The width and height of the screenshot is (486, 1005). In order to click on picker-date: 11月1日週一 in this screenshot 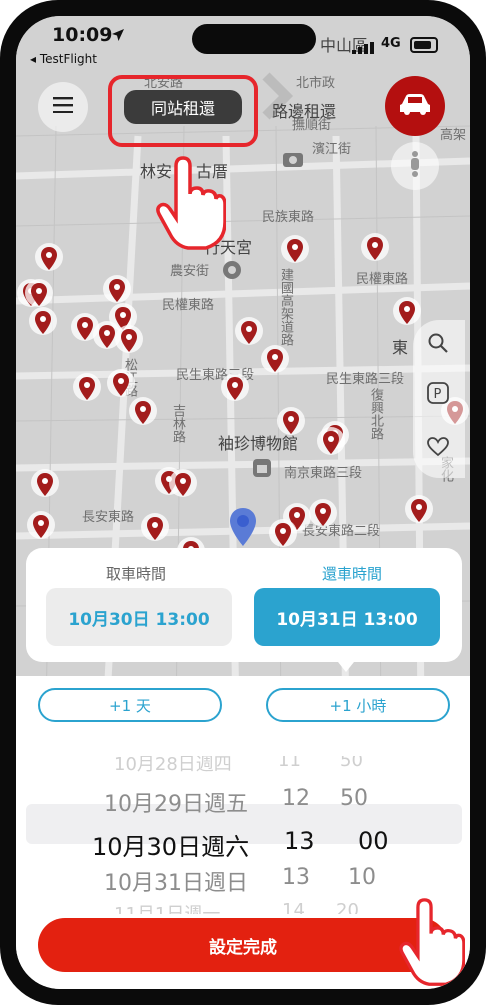, I will do `click(167, 907)`.